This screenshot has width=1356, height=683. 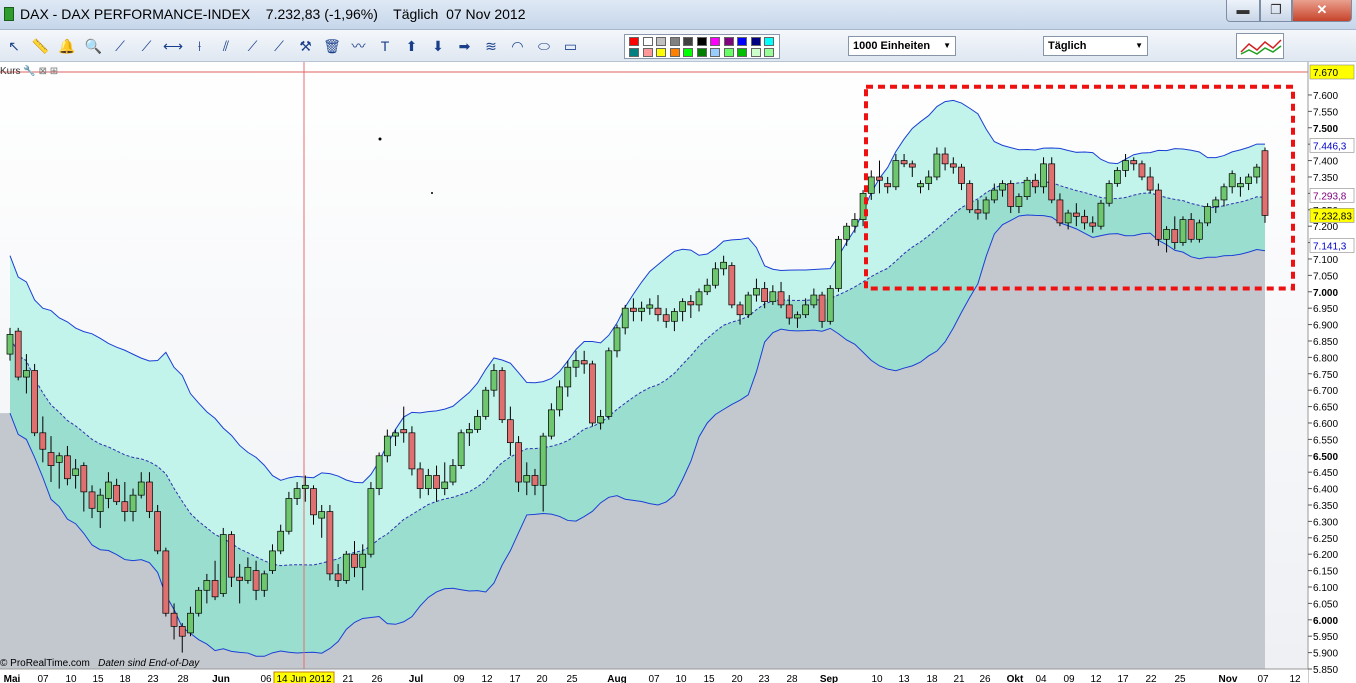 I want to click on indicator-icon: ≋, so click(x=491, y=46).